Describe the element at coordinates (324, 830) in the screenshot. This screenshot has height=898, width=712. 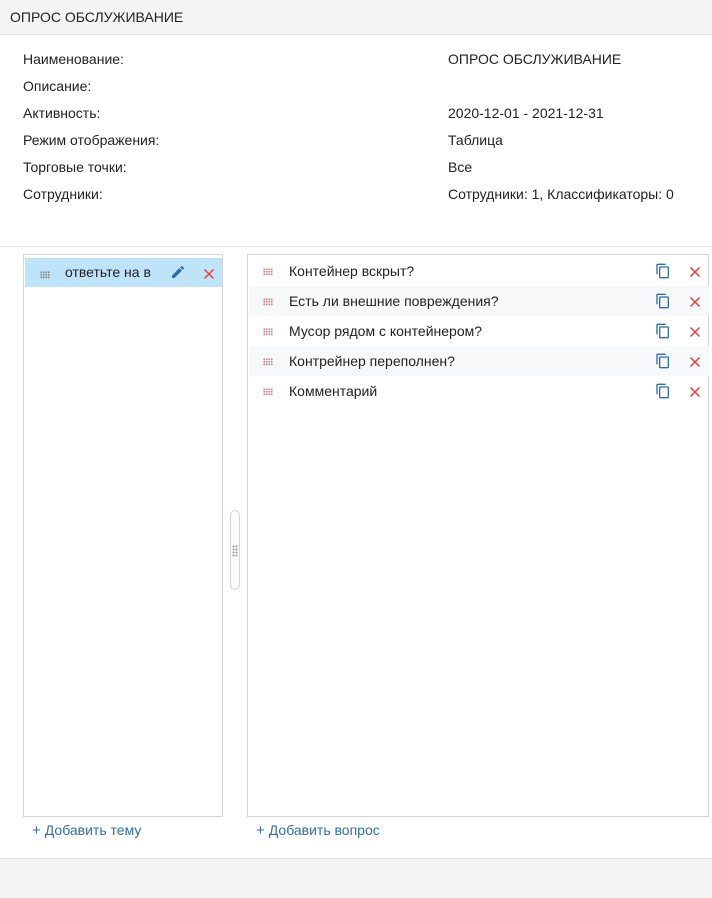
I see `add-question-label: Добавить вопрос` at that location.